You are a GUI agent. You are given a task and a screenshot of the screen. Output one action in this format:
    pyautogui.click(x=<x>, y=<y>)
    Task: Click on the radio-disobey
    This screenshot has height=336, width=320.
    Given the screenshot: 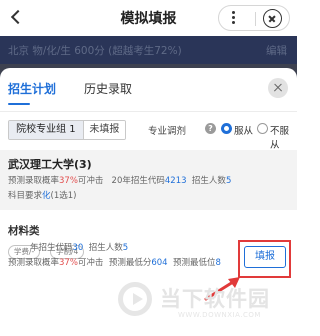 What is the action you would take?
    pyautogui.click(x=262, y=128)
    